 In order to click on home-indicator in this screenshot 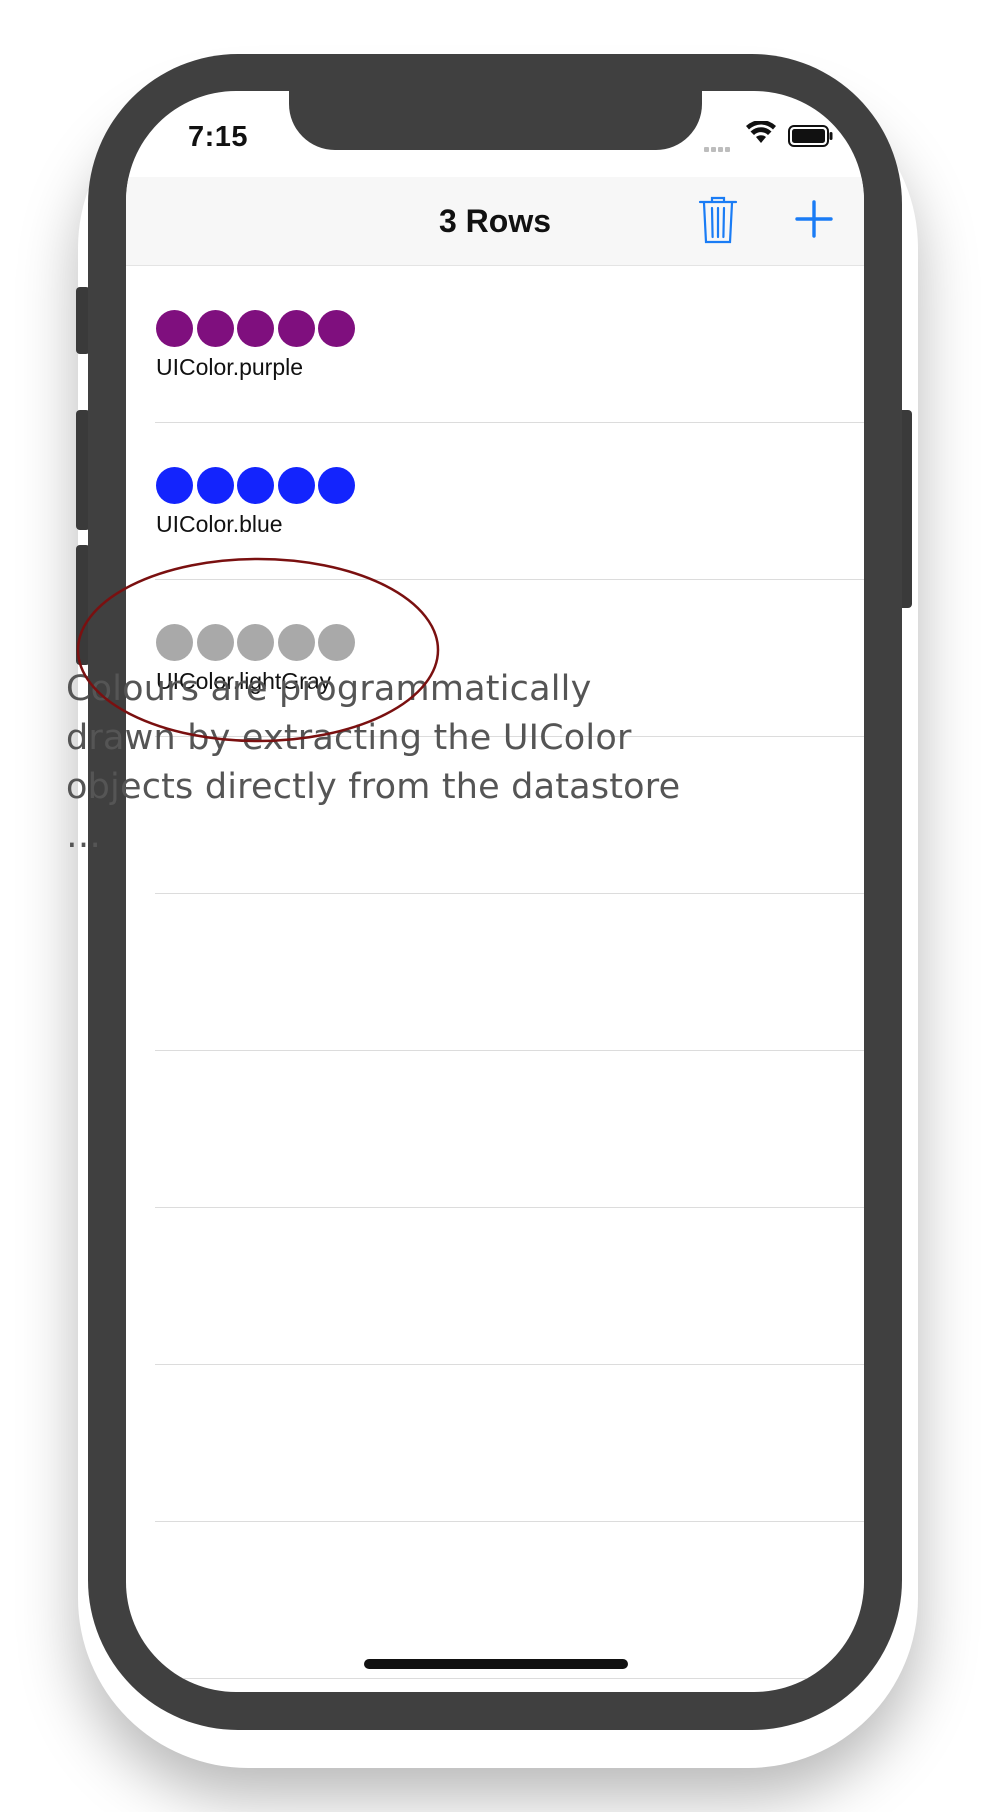, I will do `click(496, 1664)`.